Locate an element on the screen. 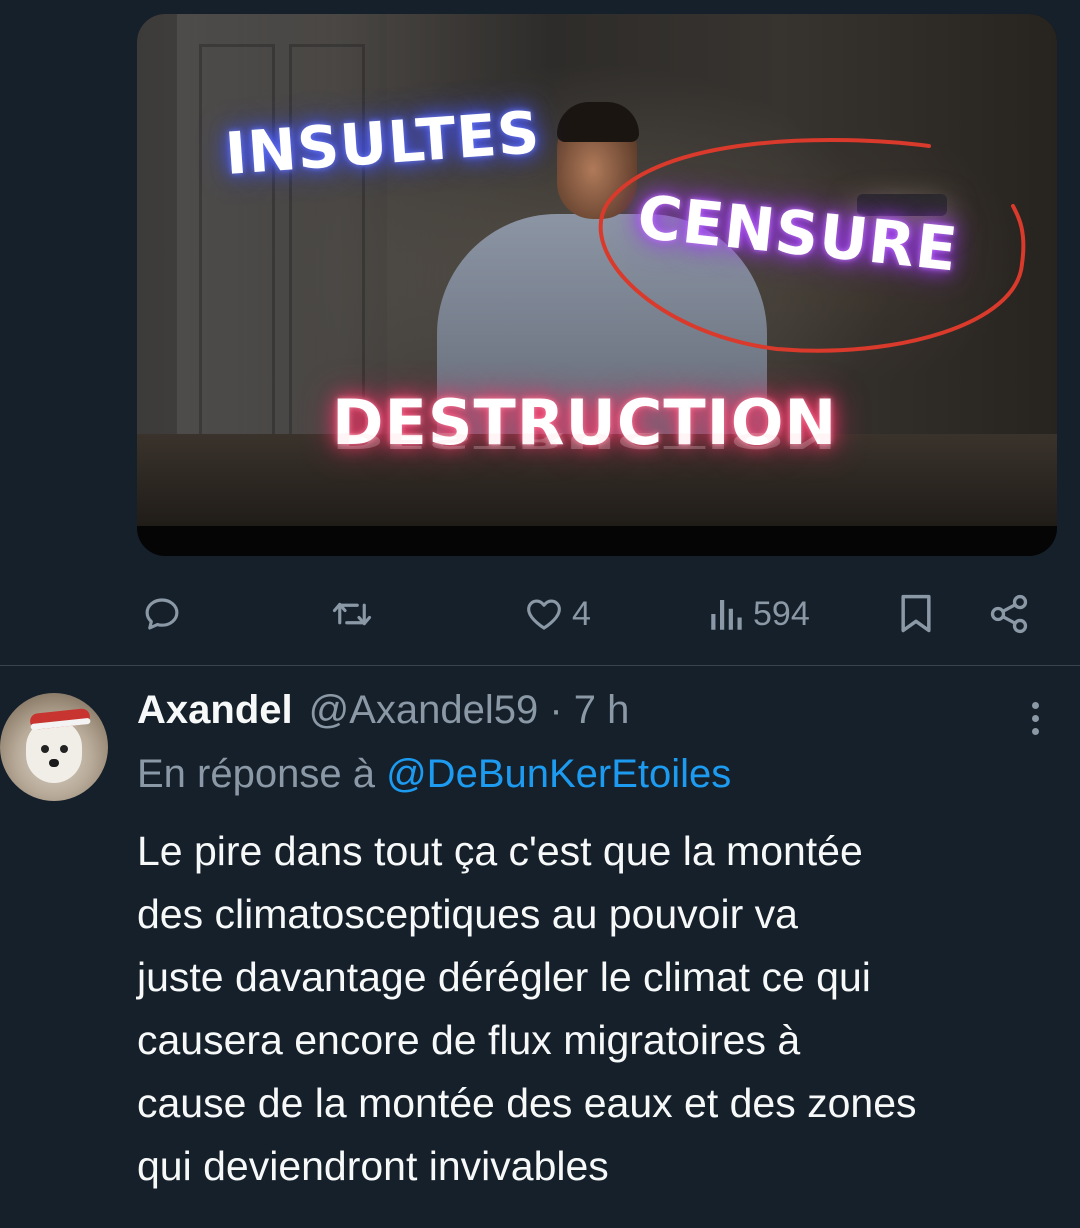 The width and height of the screenshot is (1080, 1228). avatar is located at coordinates (54, 747).